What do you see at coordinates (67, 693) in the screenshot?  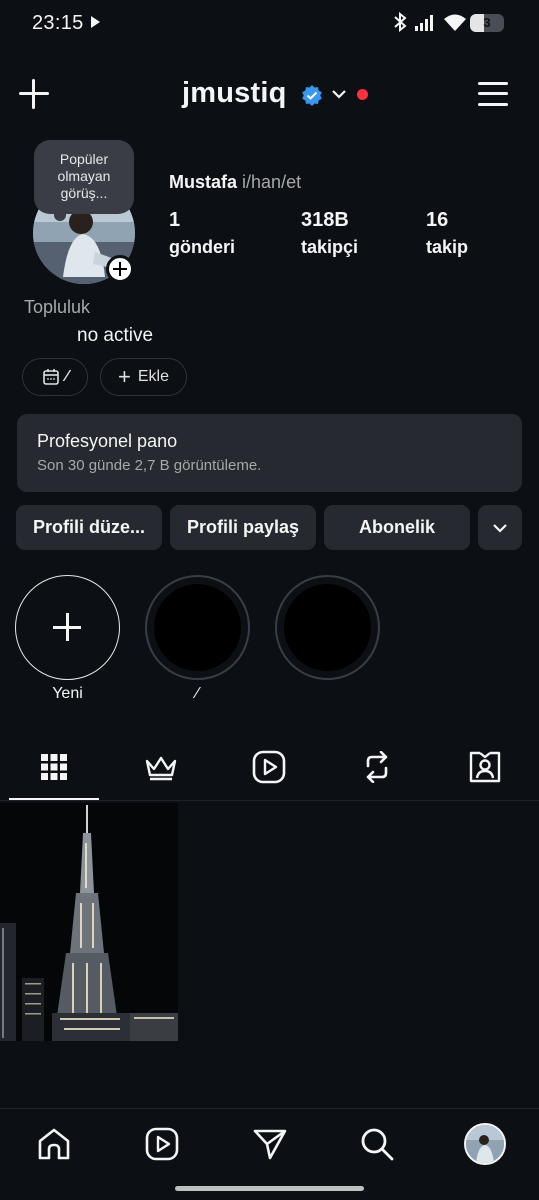 I see `highlight-label-new: Yeni` at bounding box center [67, 693].